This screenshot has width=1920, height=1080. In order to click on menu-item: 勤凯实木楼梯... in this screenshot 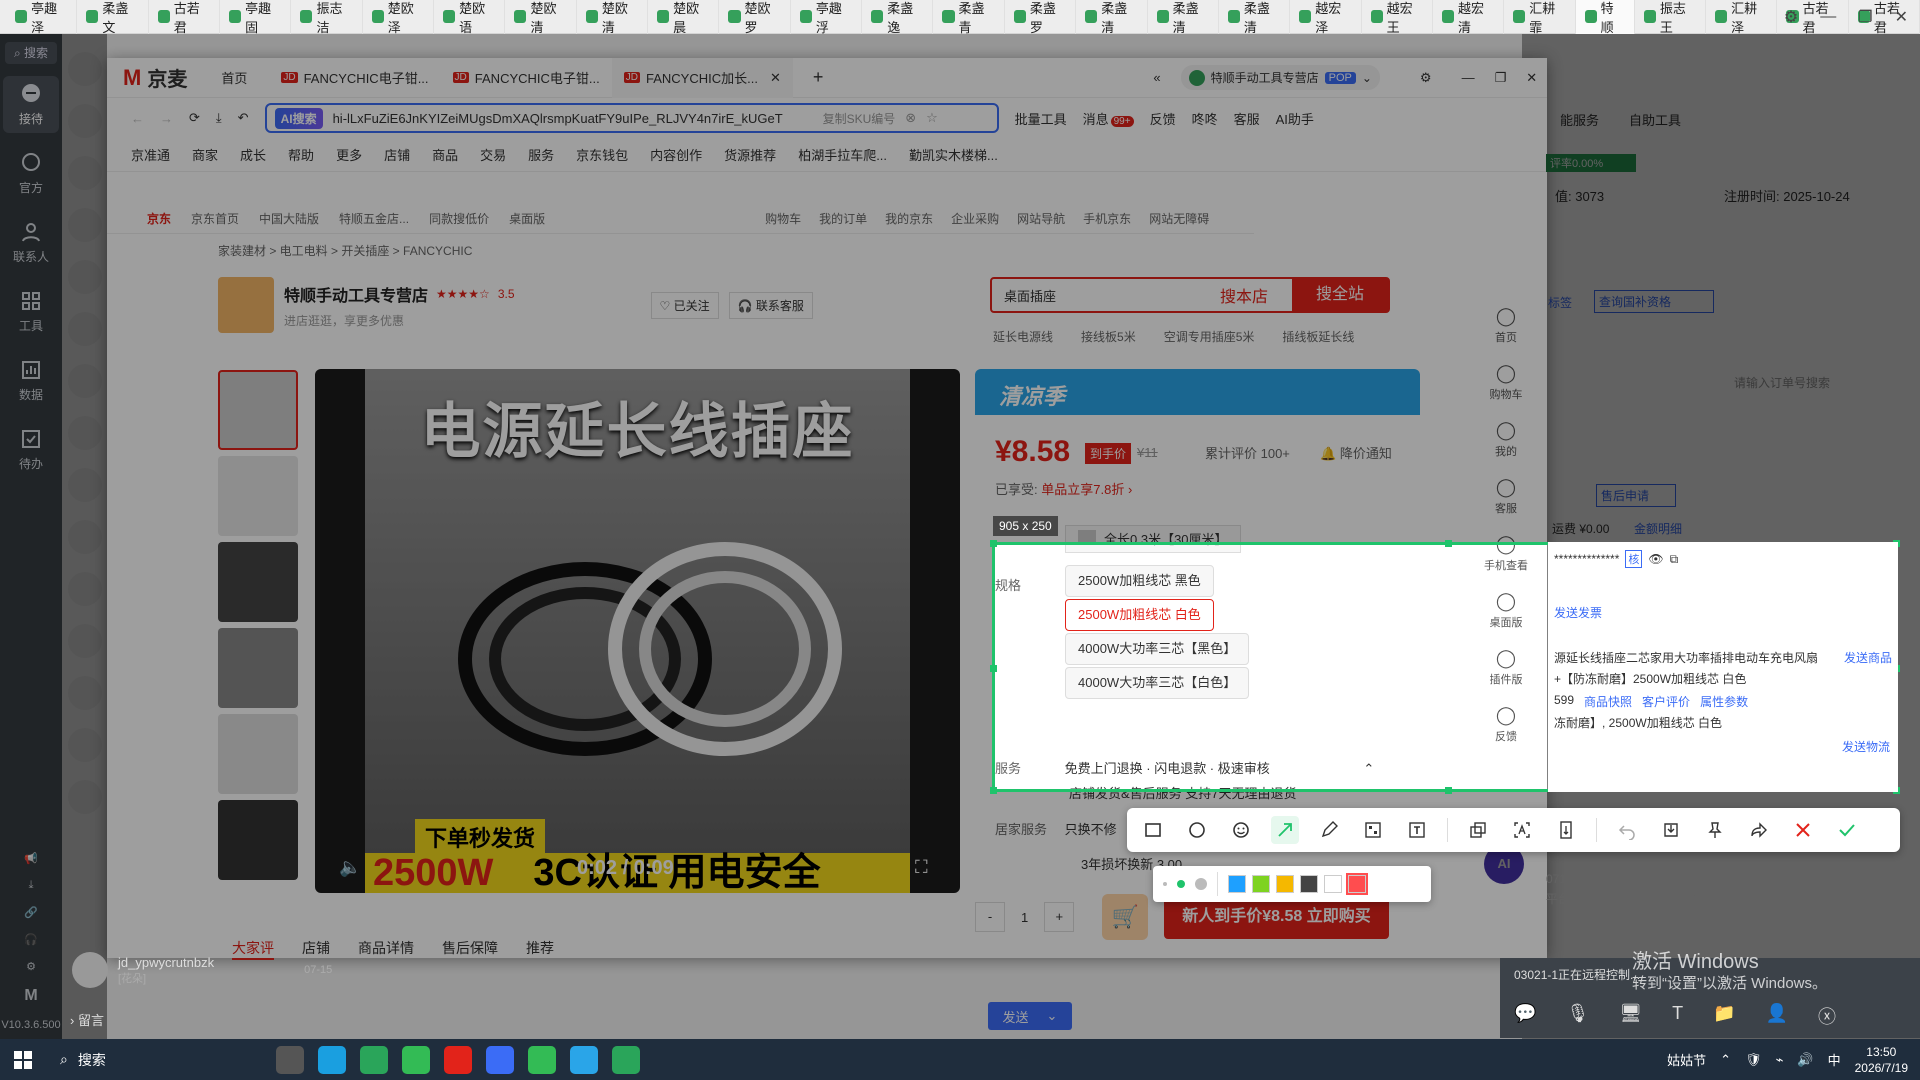, I will do `click(953, 154)`.